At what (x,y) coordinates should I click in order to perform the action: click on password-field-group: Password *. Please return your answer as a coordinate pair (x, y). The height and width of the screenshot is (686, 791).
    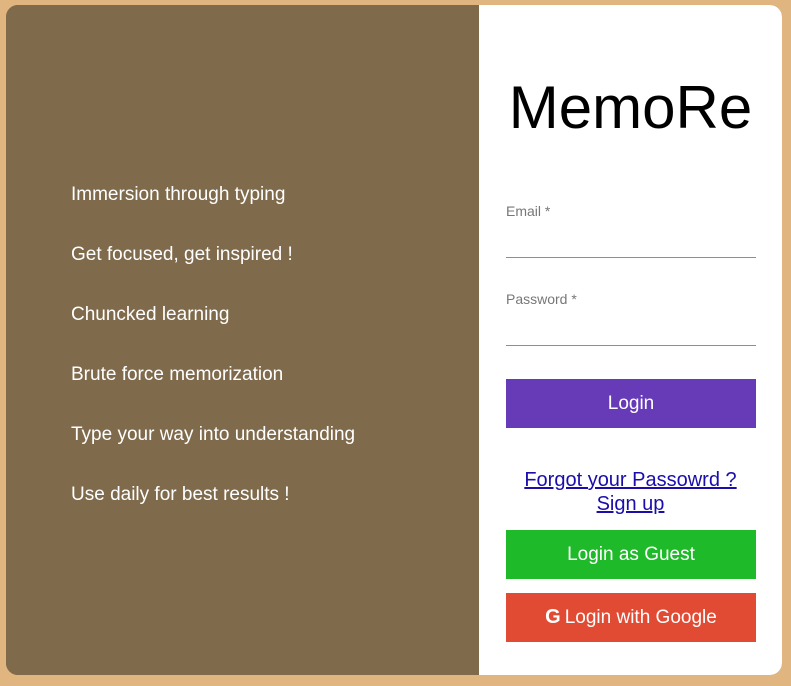
    Looking at the image, I should click on (631, 318).